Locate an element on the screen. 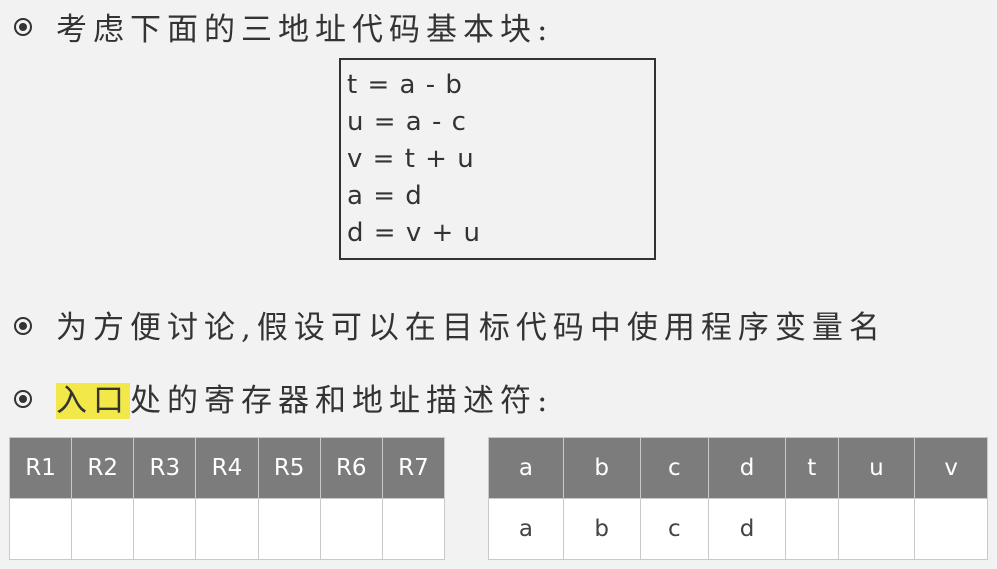  table-row is located at coordinates (227, 529).